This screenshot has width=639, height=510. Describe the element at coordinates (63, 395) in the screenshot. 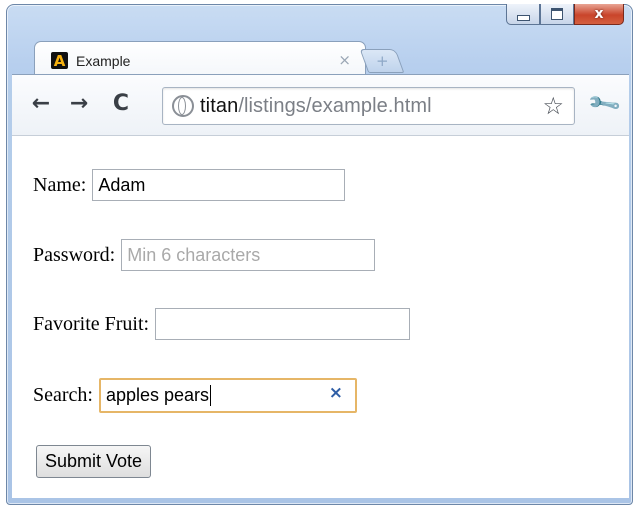

I see `search-label: Search:` at that location.